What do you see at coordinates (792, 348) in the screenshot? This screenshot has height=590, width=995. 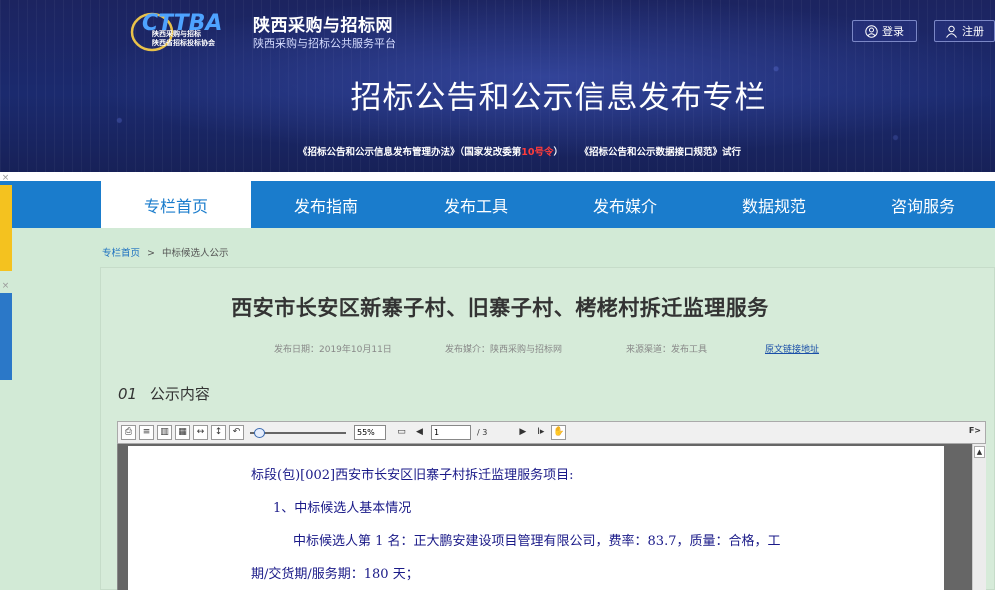 I see `source-link: 原文链接地址` at bounding box center [792, 348].